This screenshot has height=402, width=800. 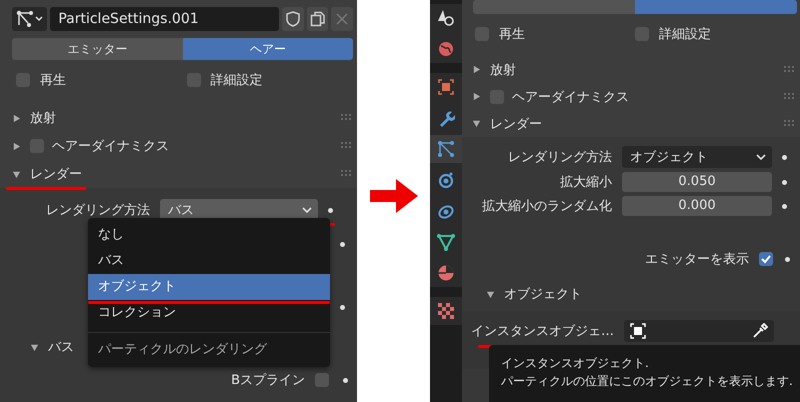 What do you see at coordinates (547, 206) in the screenshot?
I see `property-label: 拡大縮小のランダム化` at bounding box center [547, 206].